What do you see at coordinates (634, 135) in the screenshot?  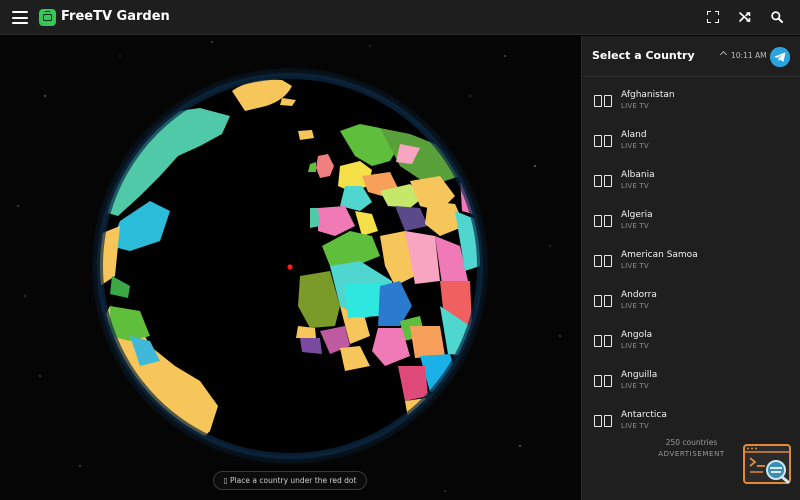 I see `country-name: Aland` at bounding box center [634, 135].